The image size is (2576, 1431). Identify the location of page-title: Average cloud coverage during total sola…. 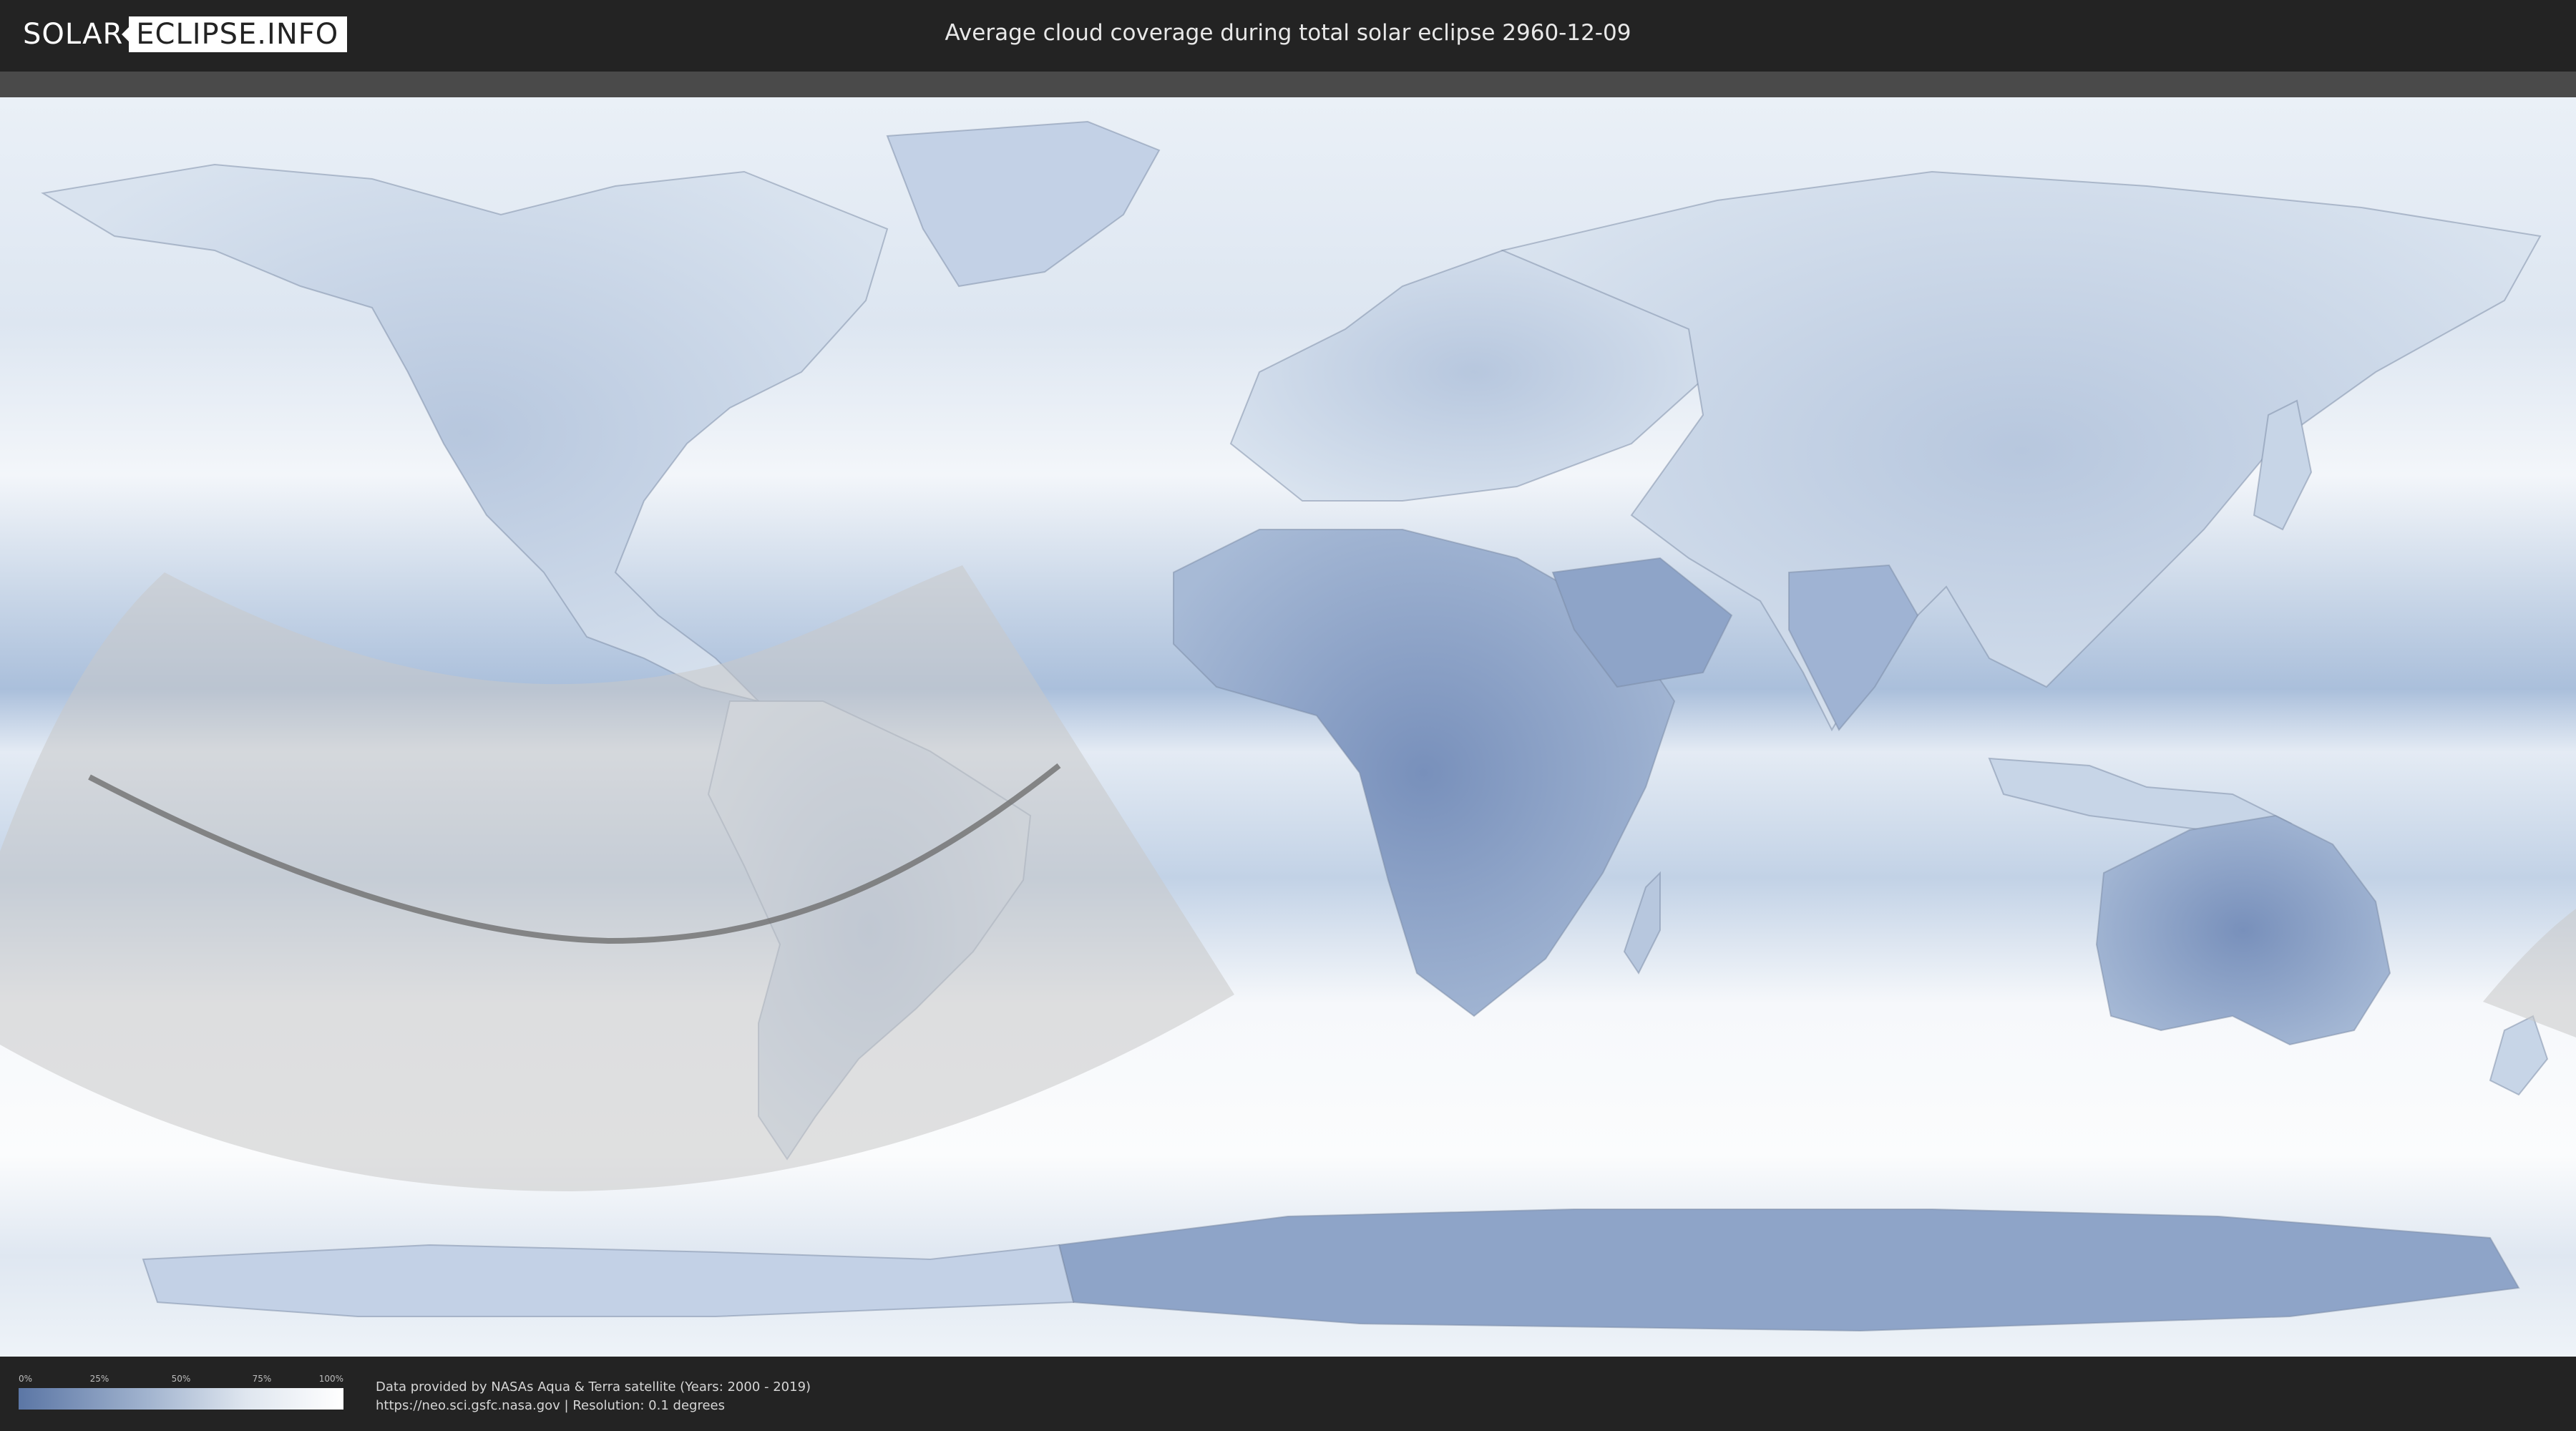
(1288, 33).